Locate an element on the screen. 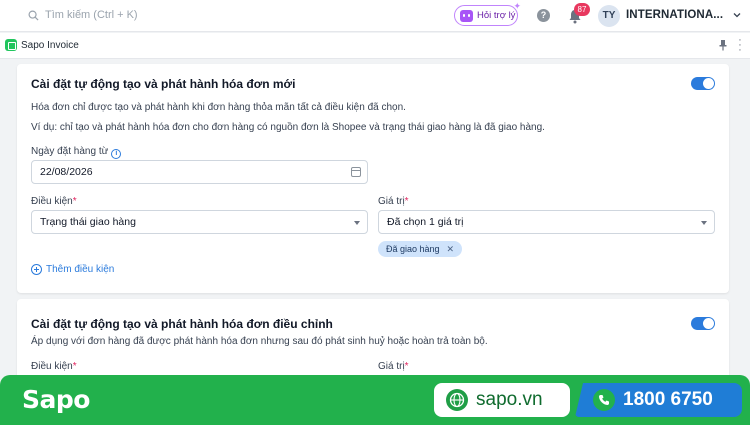 The image size is (750, 425). hotline-label: 1800 6750 is located at coordinates (668, 399).